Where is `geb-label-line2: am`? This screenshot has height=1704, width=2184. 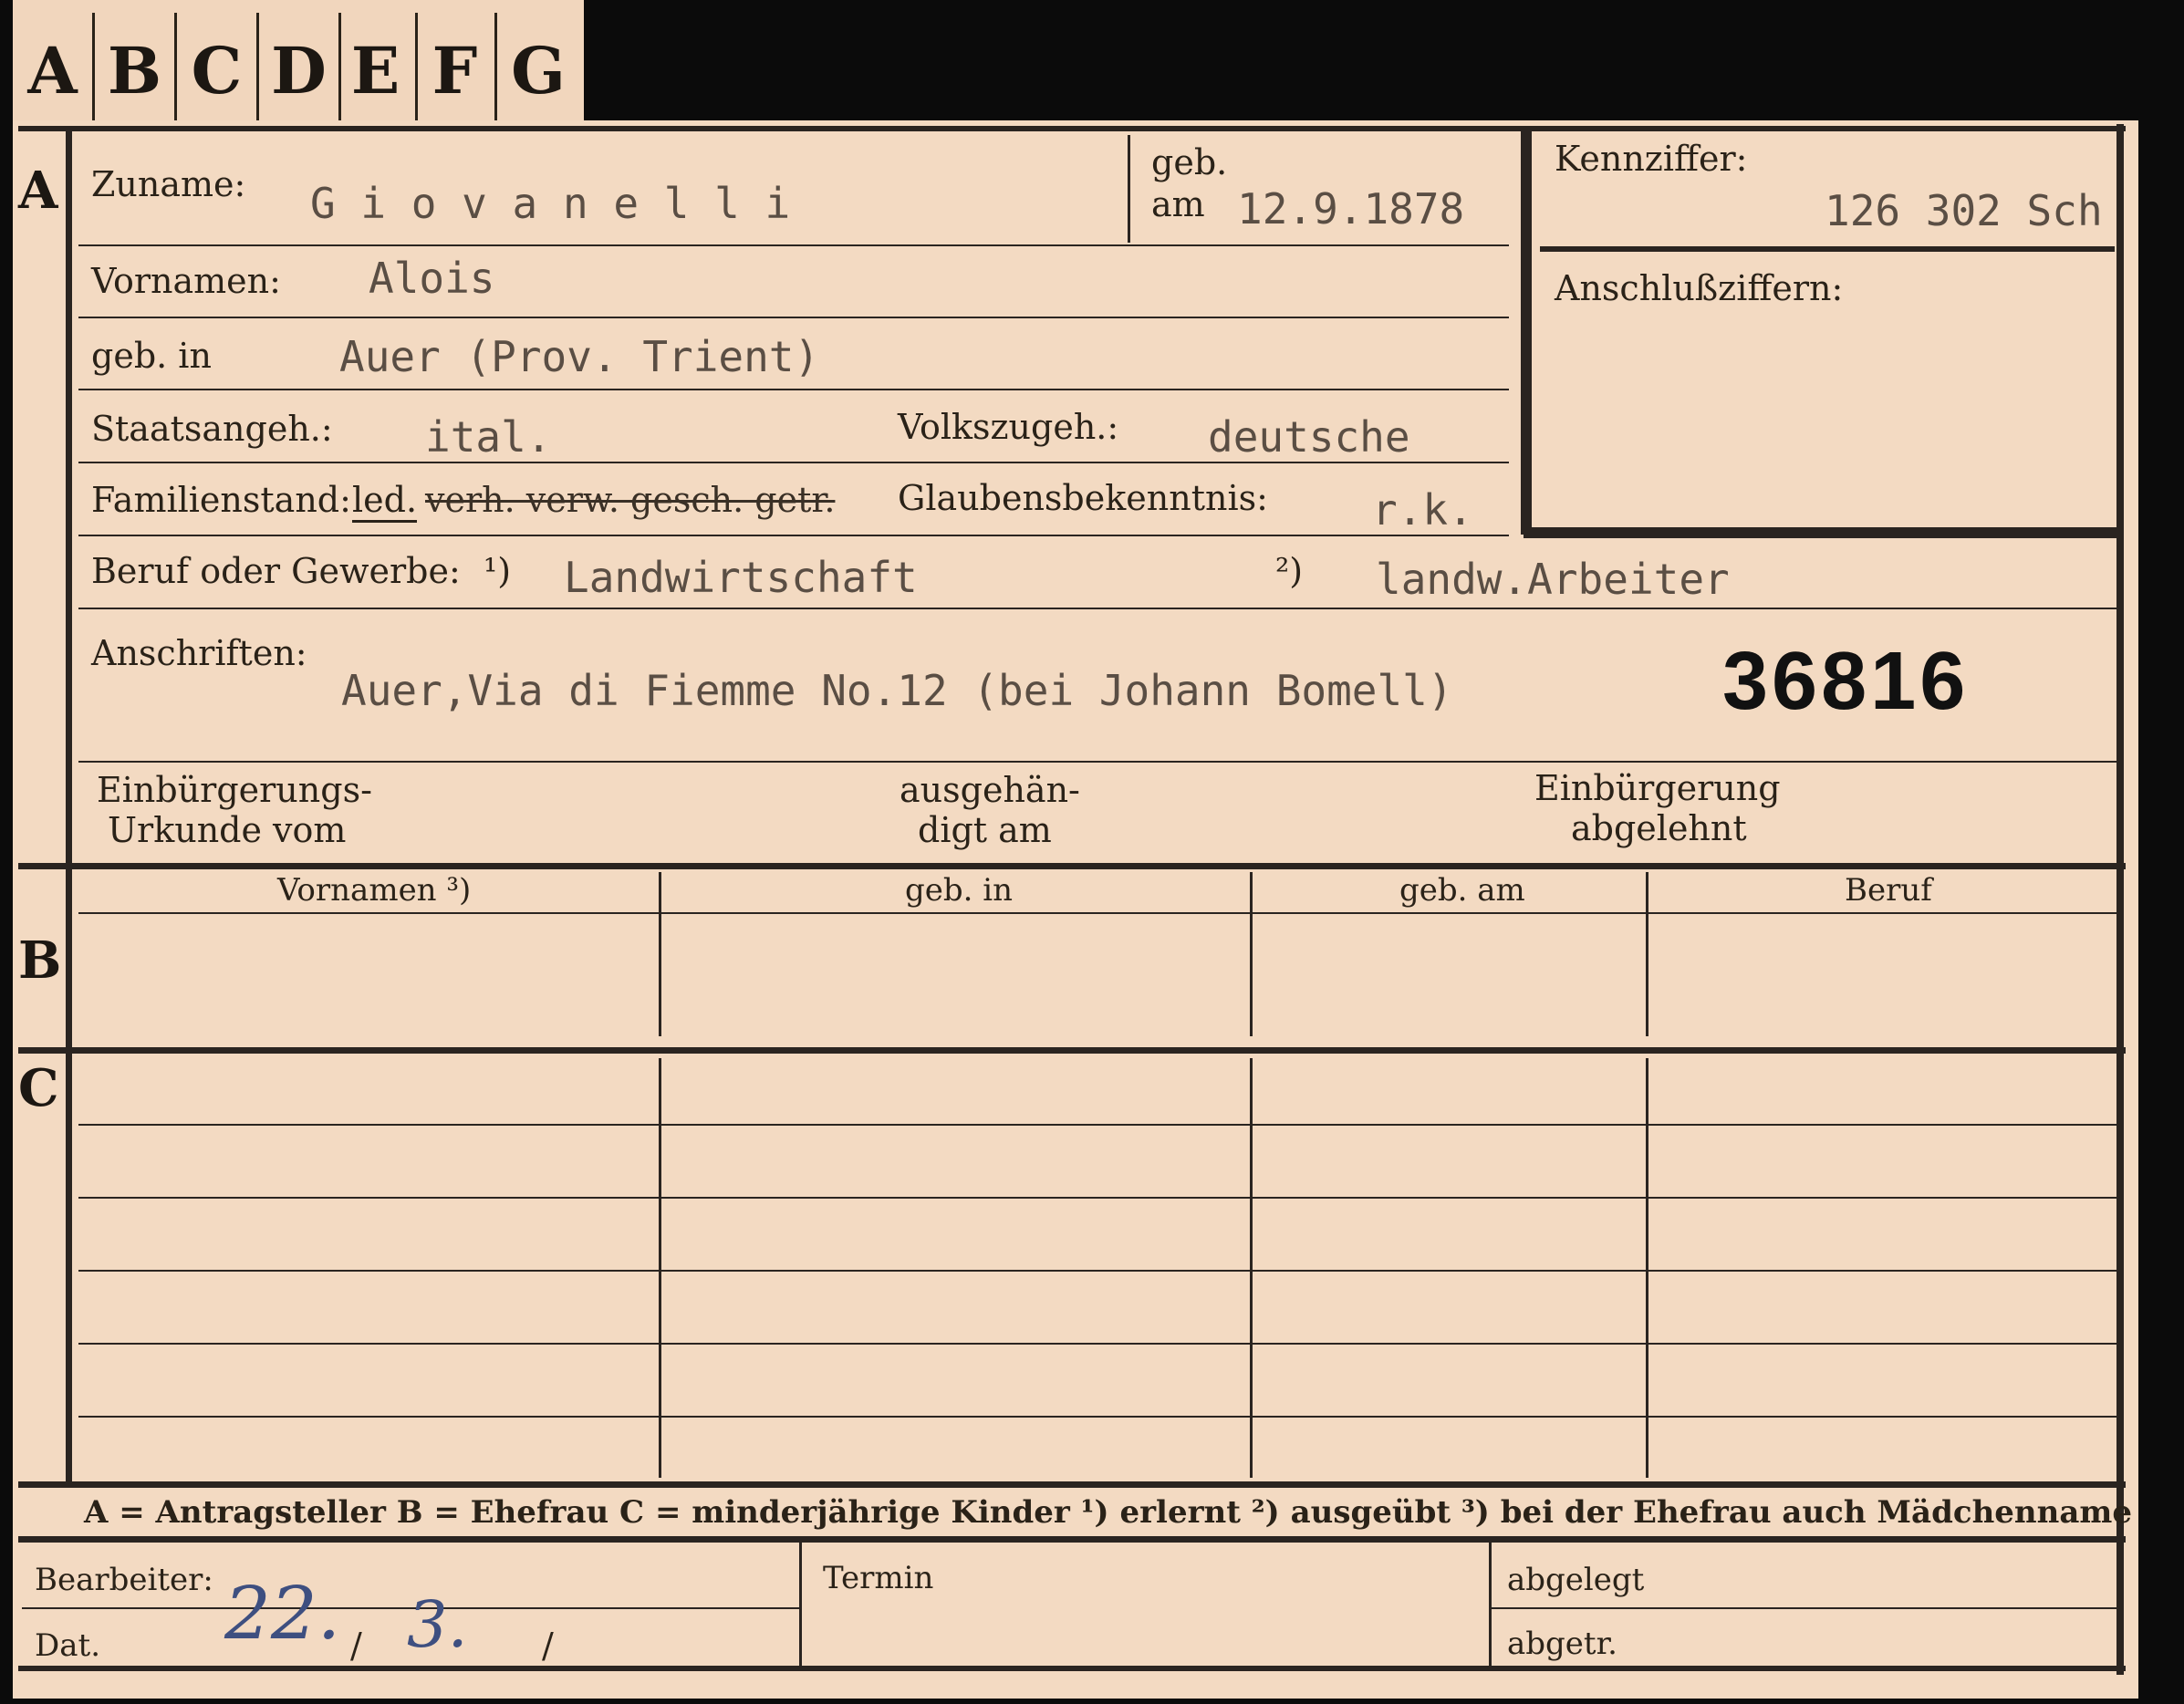 geb-label-line2: am is located at coordinates (1178, 204).